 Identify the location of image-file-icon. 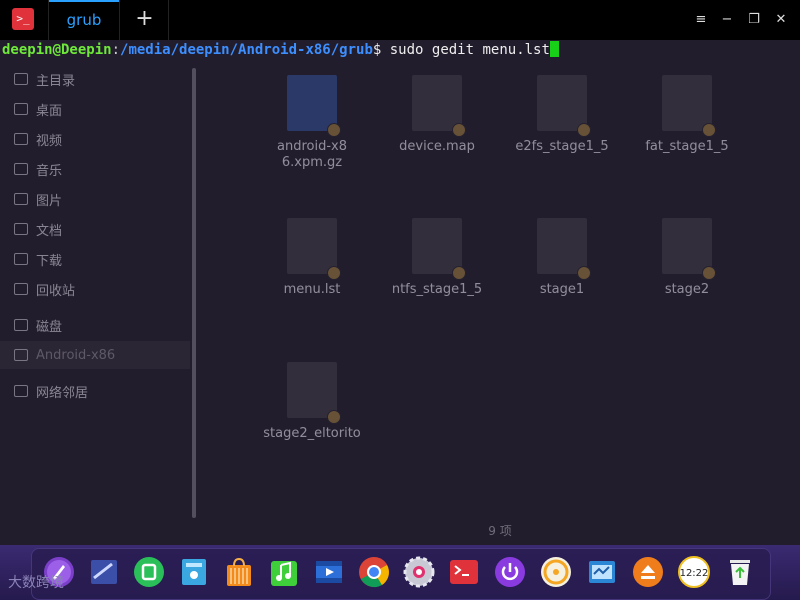
(314, 106).